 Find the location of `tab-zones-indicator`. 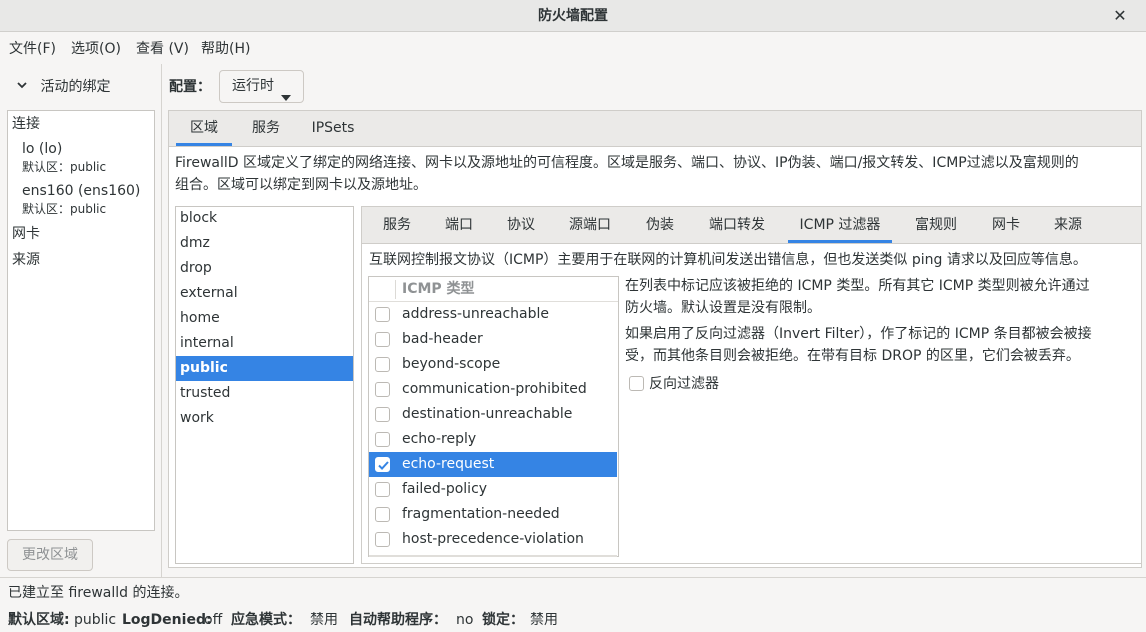

tab-zones-indicator is located at coordinates (204, 144).